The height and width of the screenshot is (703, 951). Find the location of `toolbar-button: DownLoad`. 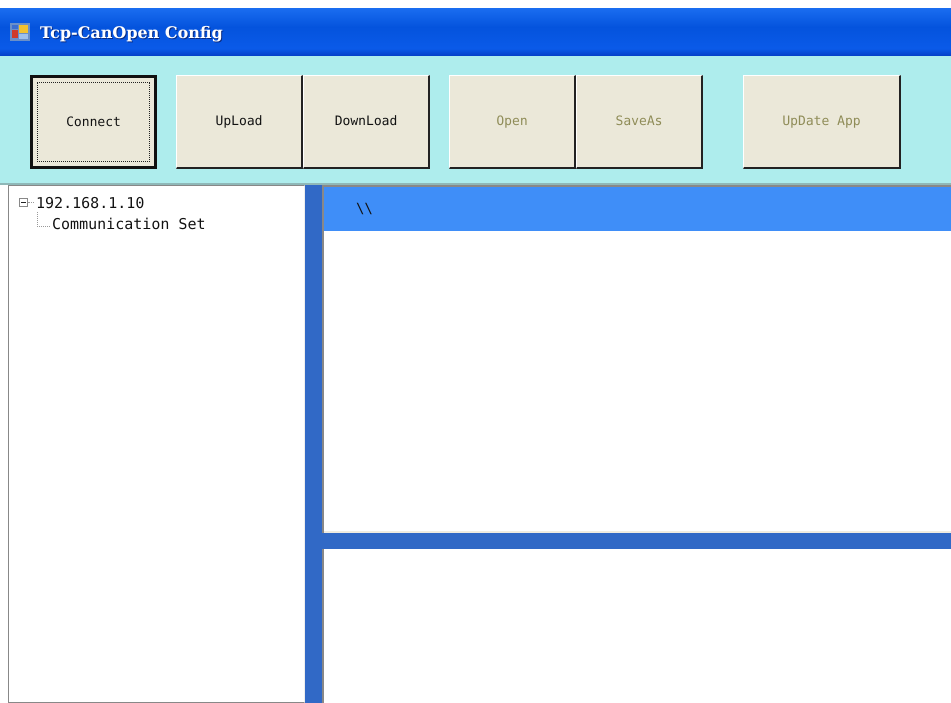

toolbar-button: DownLoad is located at coordinates (366, 122).